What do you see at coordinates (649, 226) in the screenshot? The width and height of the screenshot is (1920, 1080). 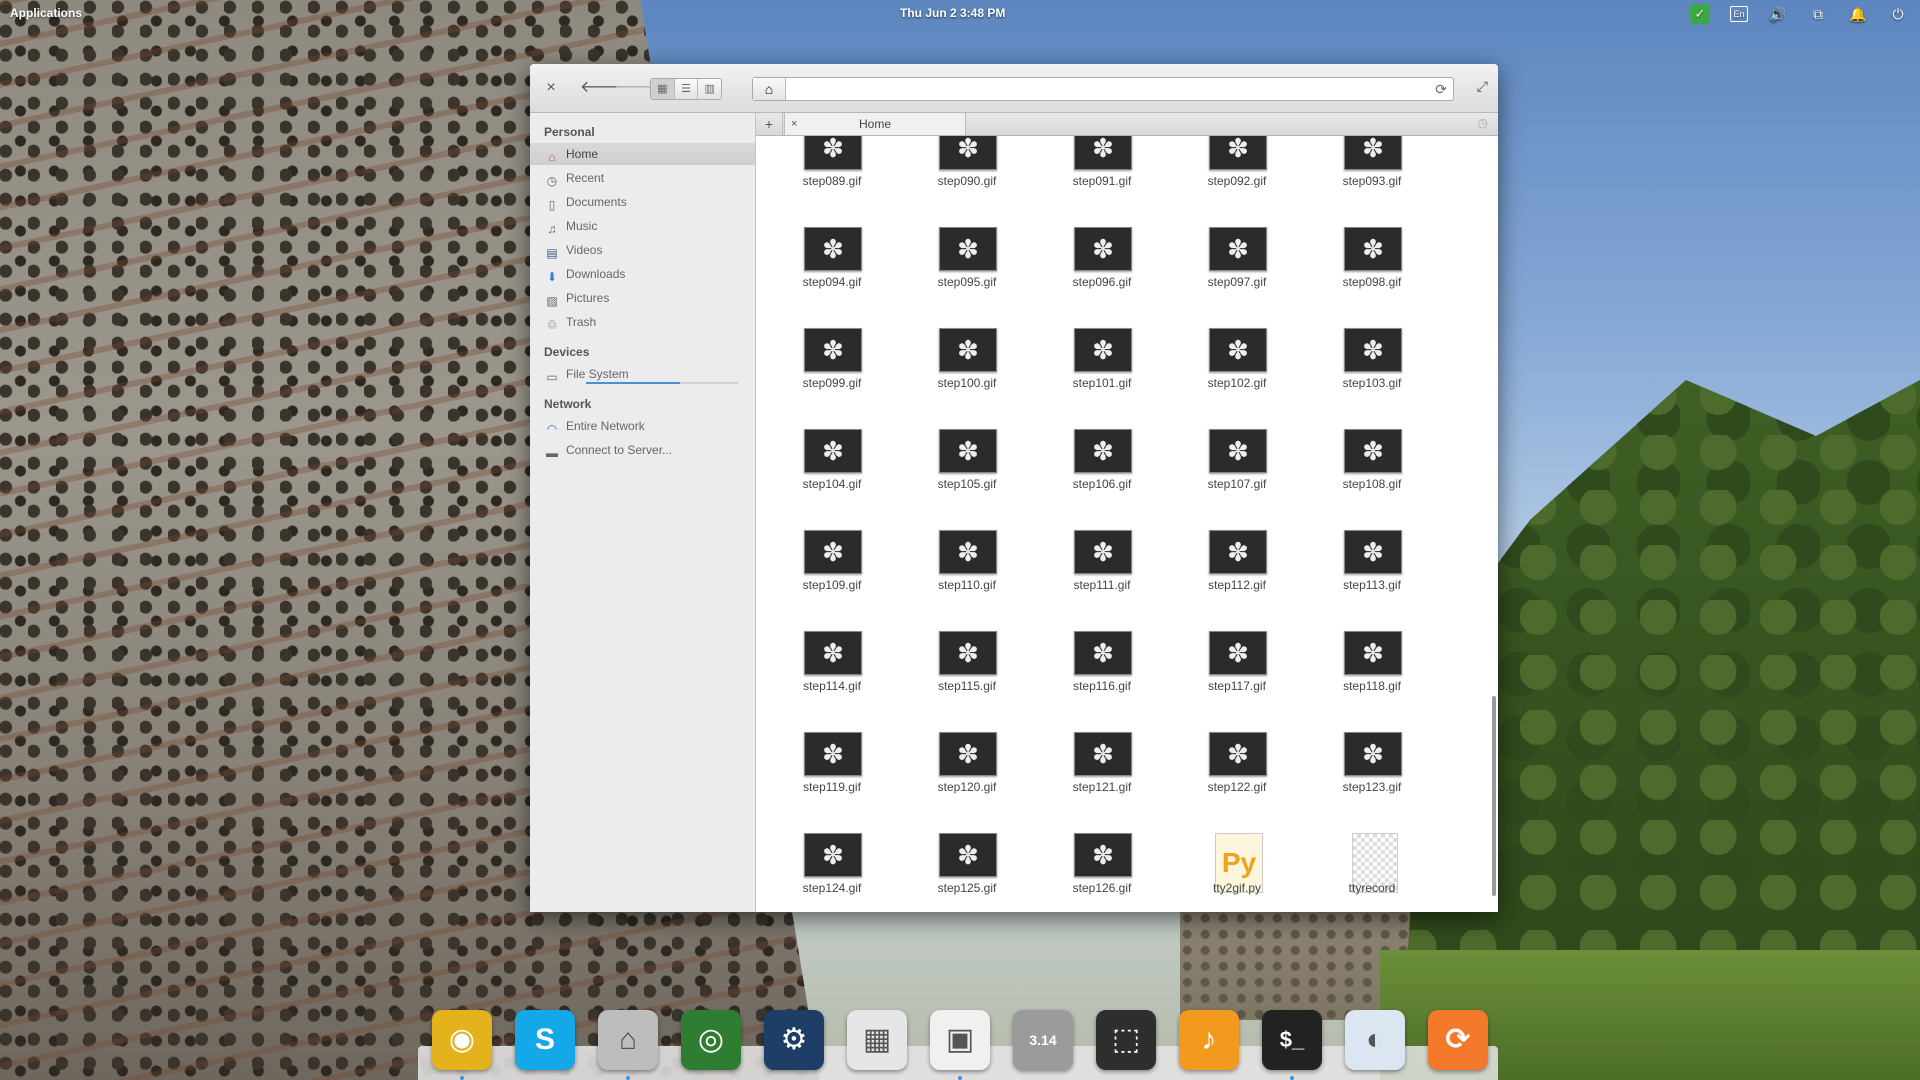 I see `sidebar-item-music: ♫ Music` at bounding box center [649, 226].